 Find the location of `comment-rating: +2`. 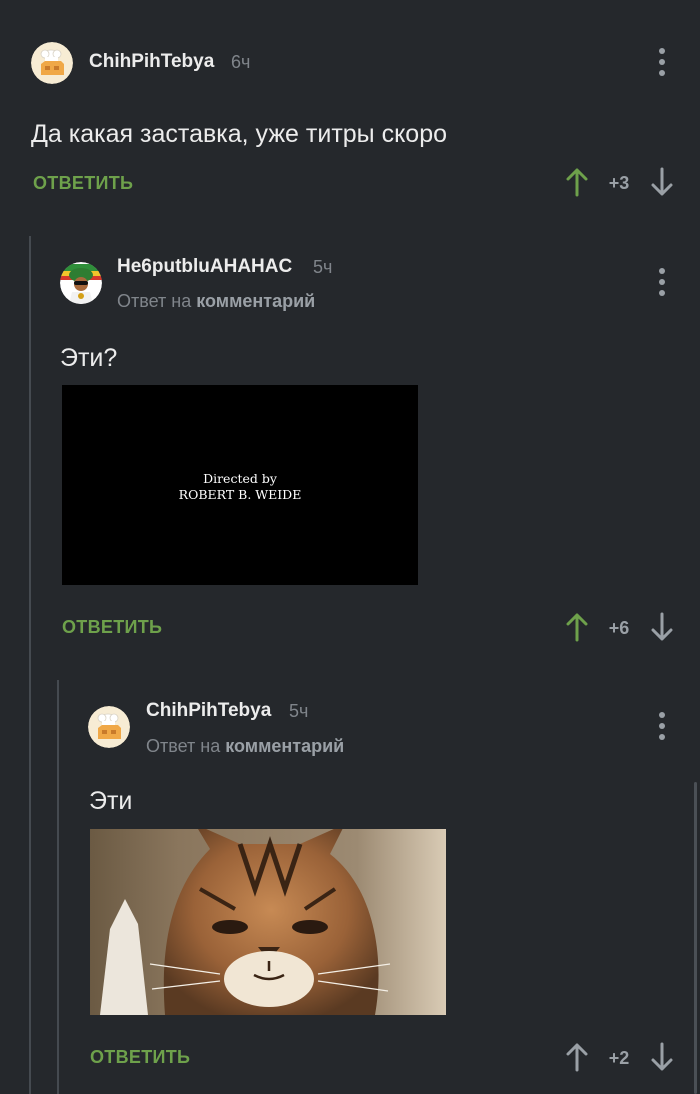

comment-rating: +2 is located at coordinates (619, 1058).